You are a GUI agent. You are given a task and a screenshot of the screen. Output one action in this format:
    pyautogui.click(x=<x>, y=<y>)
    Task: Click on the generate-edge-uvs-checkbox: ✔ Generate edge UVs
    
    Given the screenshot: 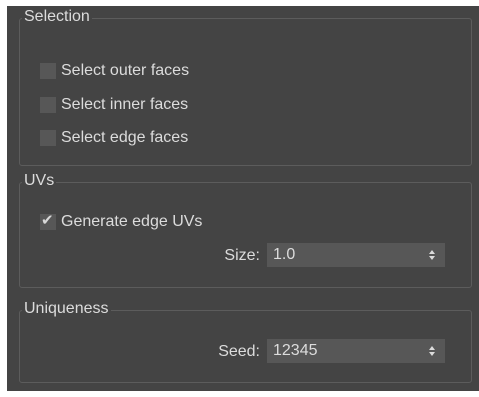 What is the action you would take?
    pyautogui.click(x=121, y=222)
    